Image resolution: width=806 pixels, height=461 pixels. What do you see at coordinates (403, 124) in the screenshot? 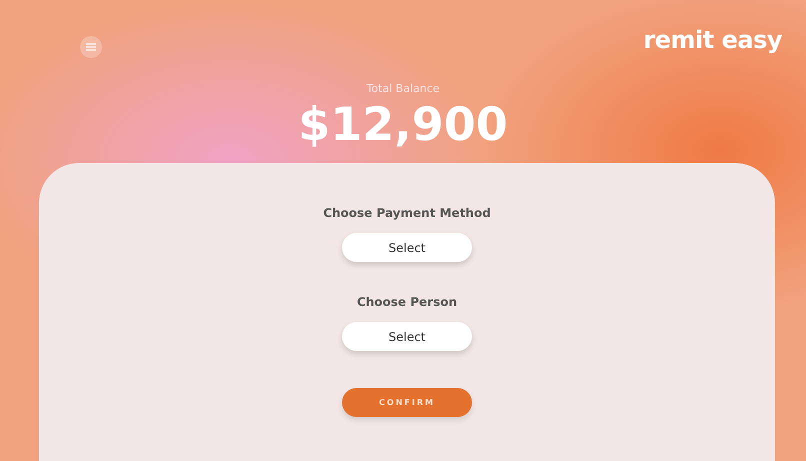
I see `balance-amount: $12,900` at bounding box center [403, 124].